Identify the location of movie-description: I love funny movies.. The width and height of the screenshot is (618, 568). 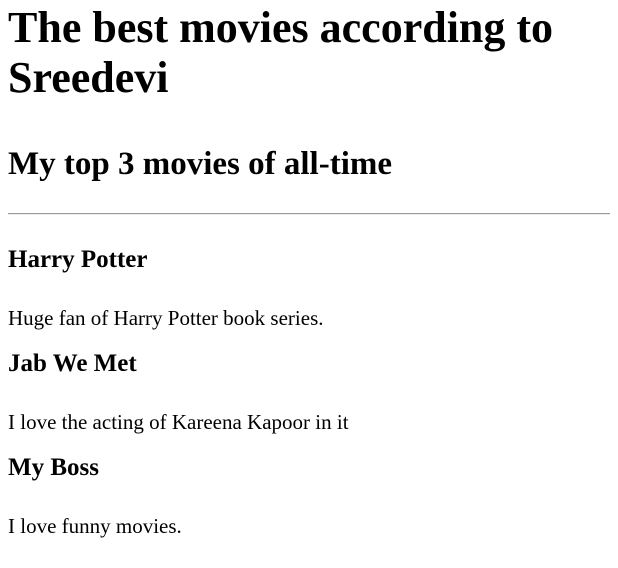
(95, 526).